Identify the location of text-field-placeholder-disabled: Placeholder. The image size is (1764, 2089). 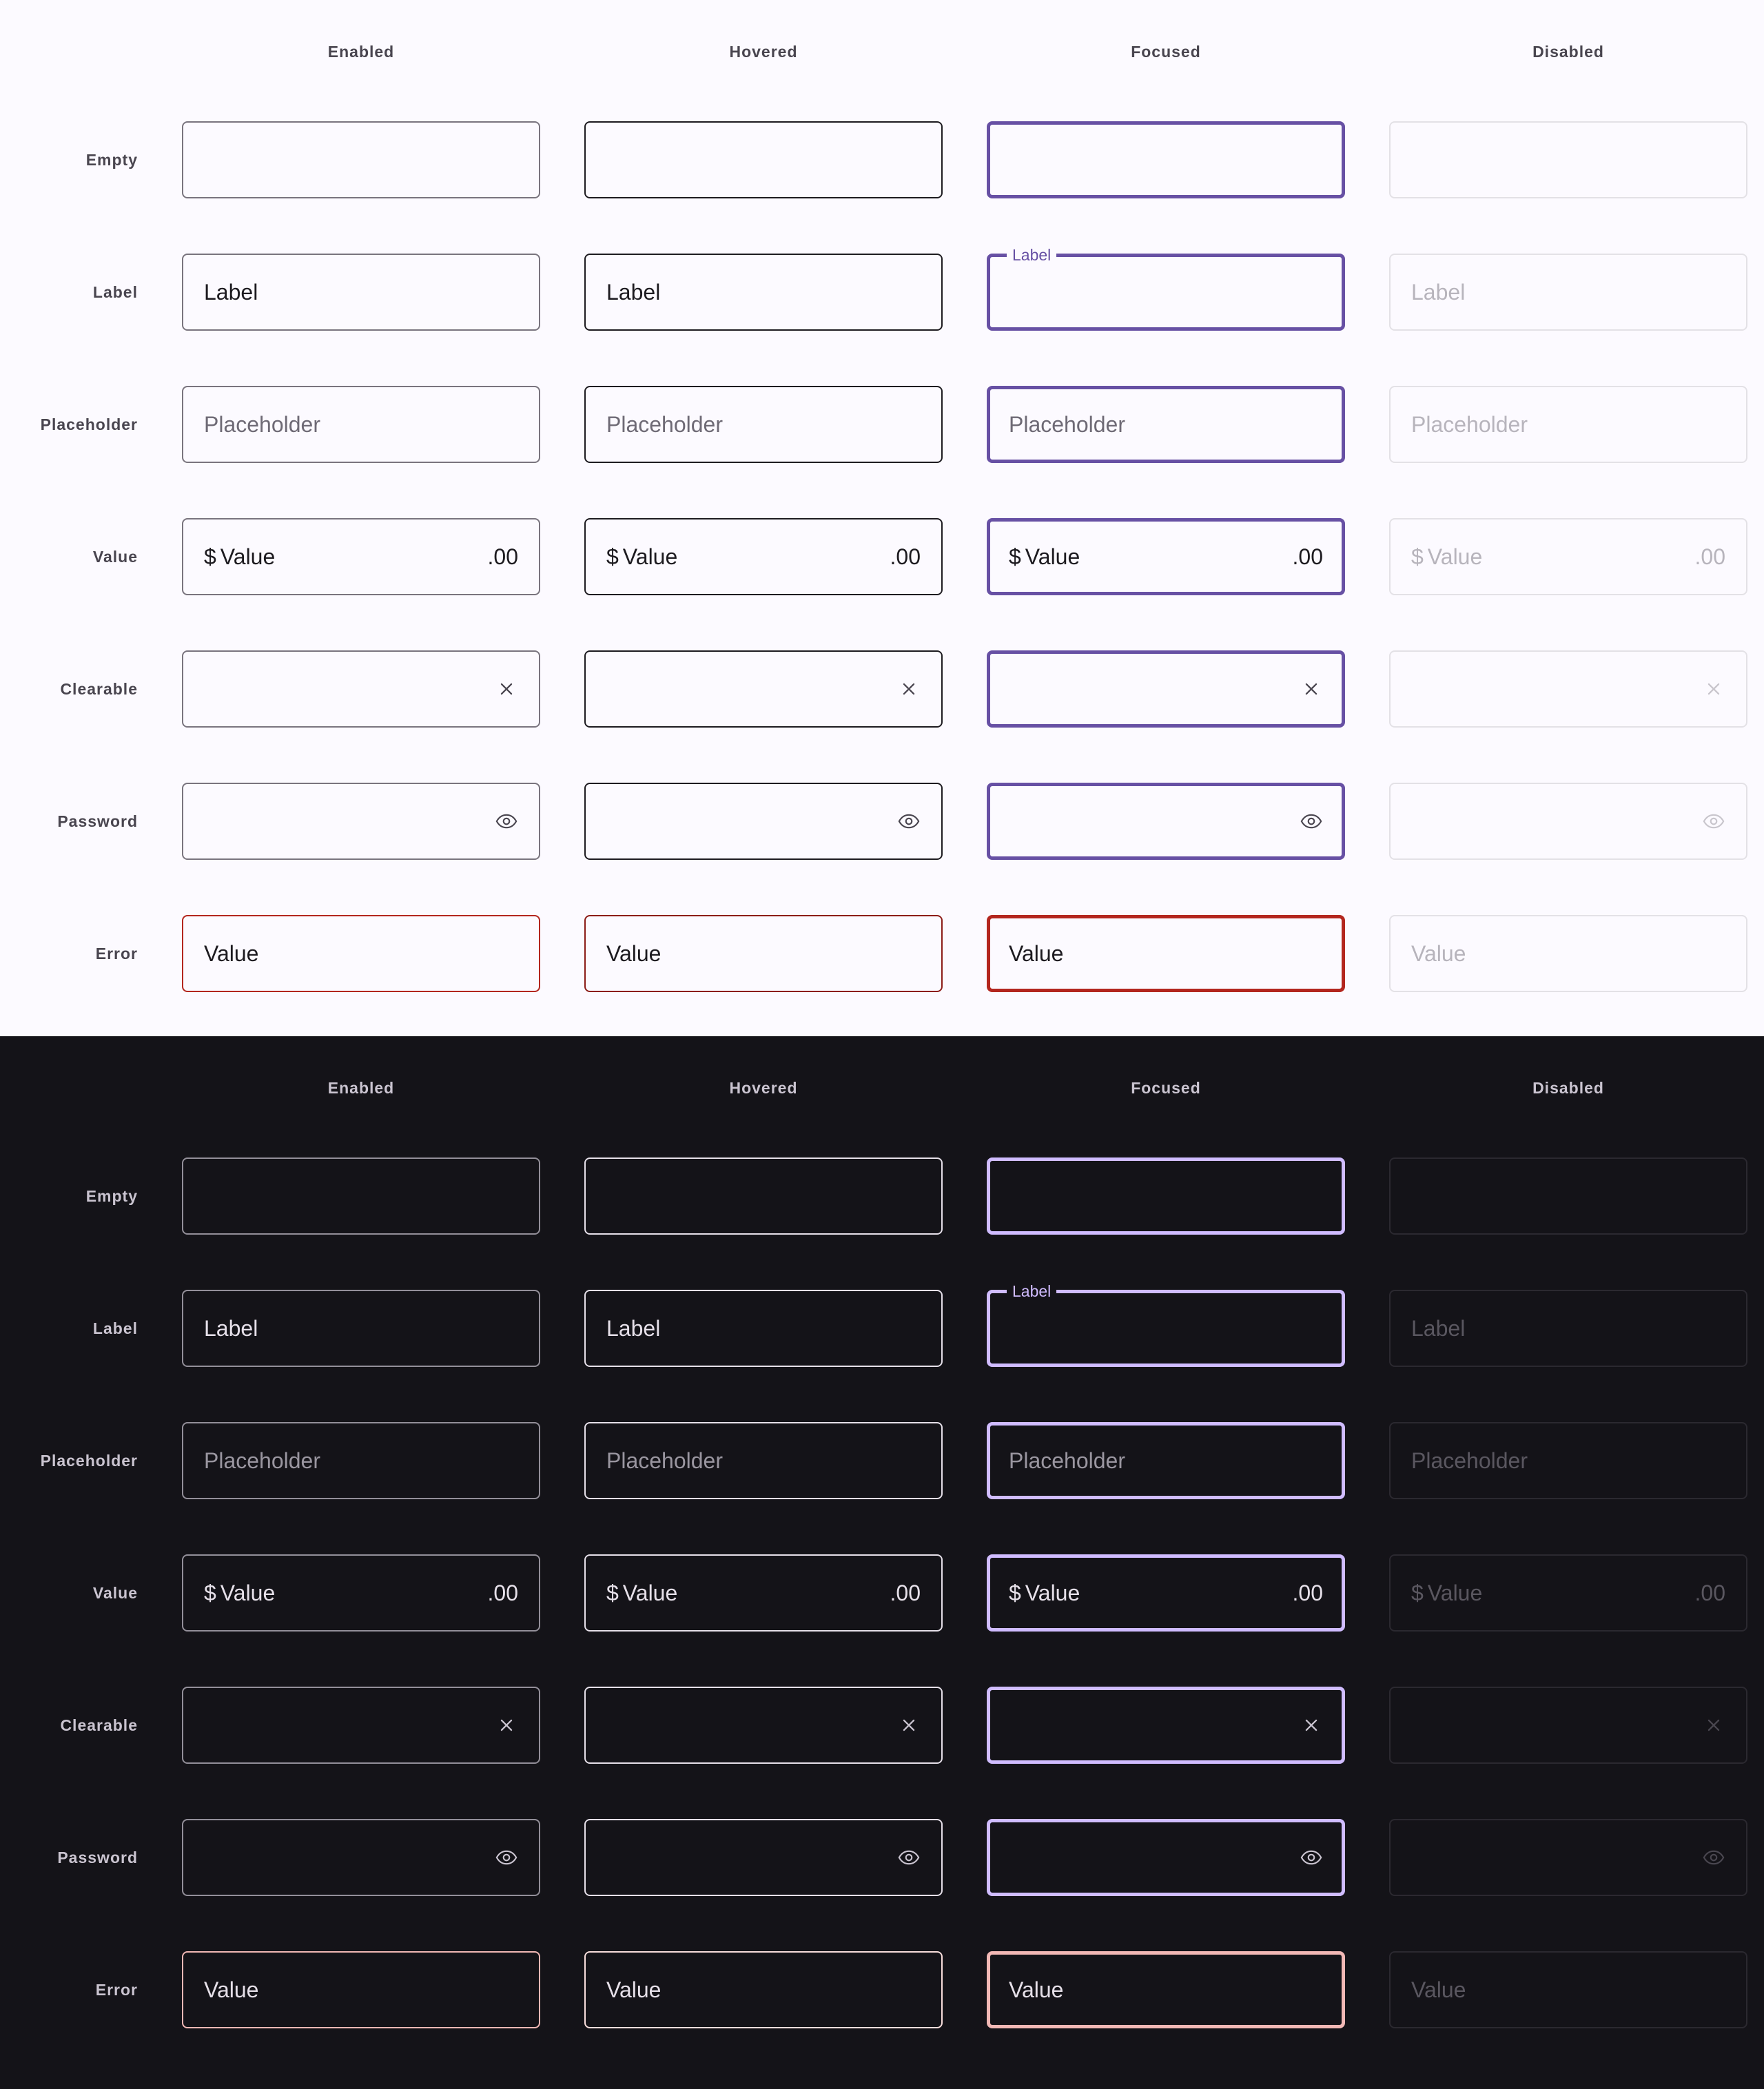
(1568, 424).